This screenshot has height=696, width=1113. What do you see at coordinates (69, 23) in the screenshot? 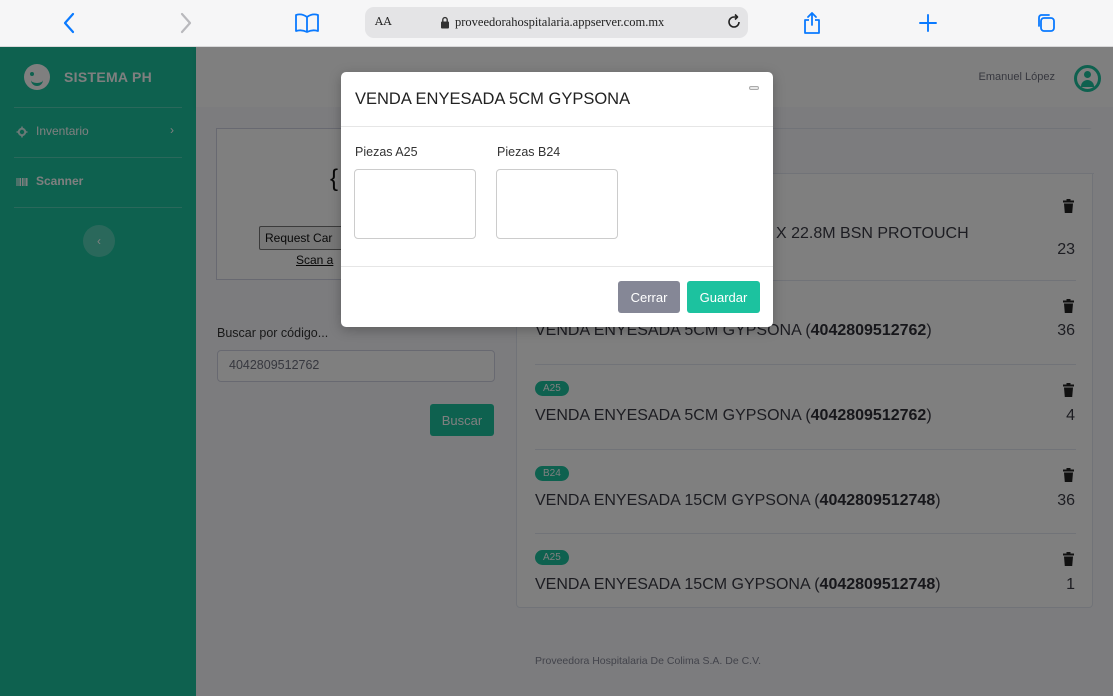
I see `back-icon` at bounding box center [69, 23].